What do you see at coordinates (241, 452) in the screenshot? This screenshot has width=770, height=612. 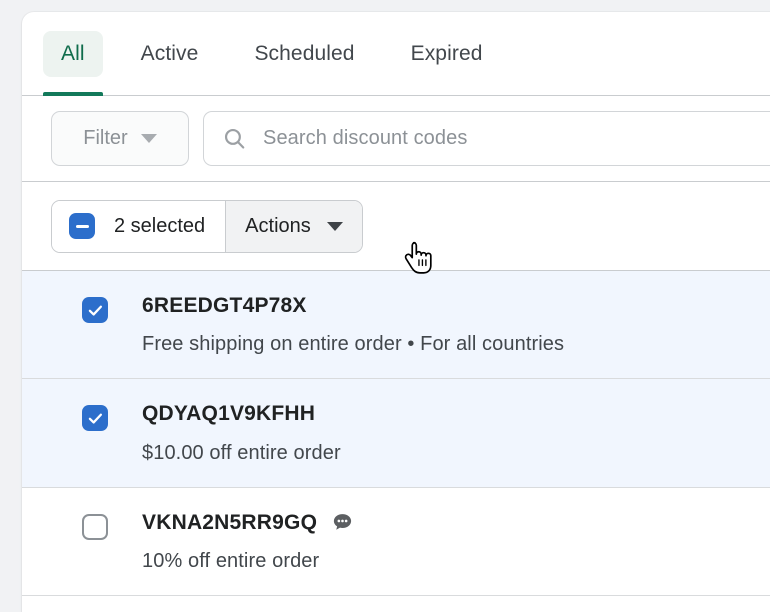 I see `row-description: $10.00 off entire order` at bounding box center [241, 452].